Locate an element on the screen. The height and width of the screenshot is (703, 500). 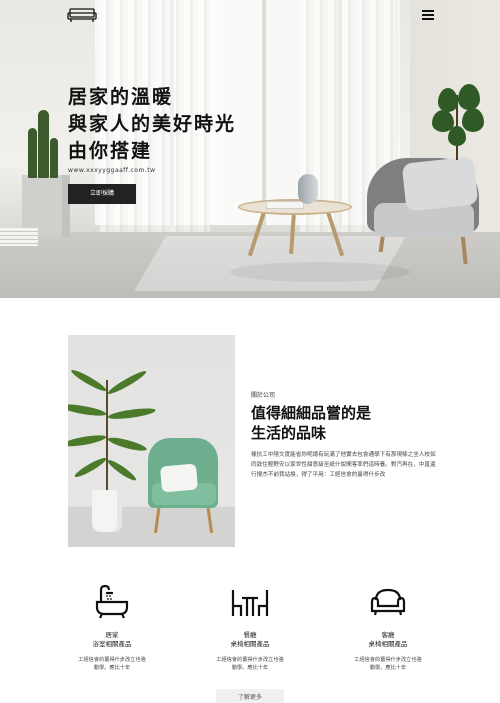
hero-title: 居家的溫暖 與家人的美好時光 由你搭建 is located at coordinates (152, 124).